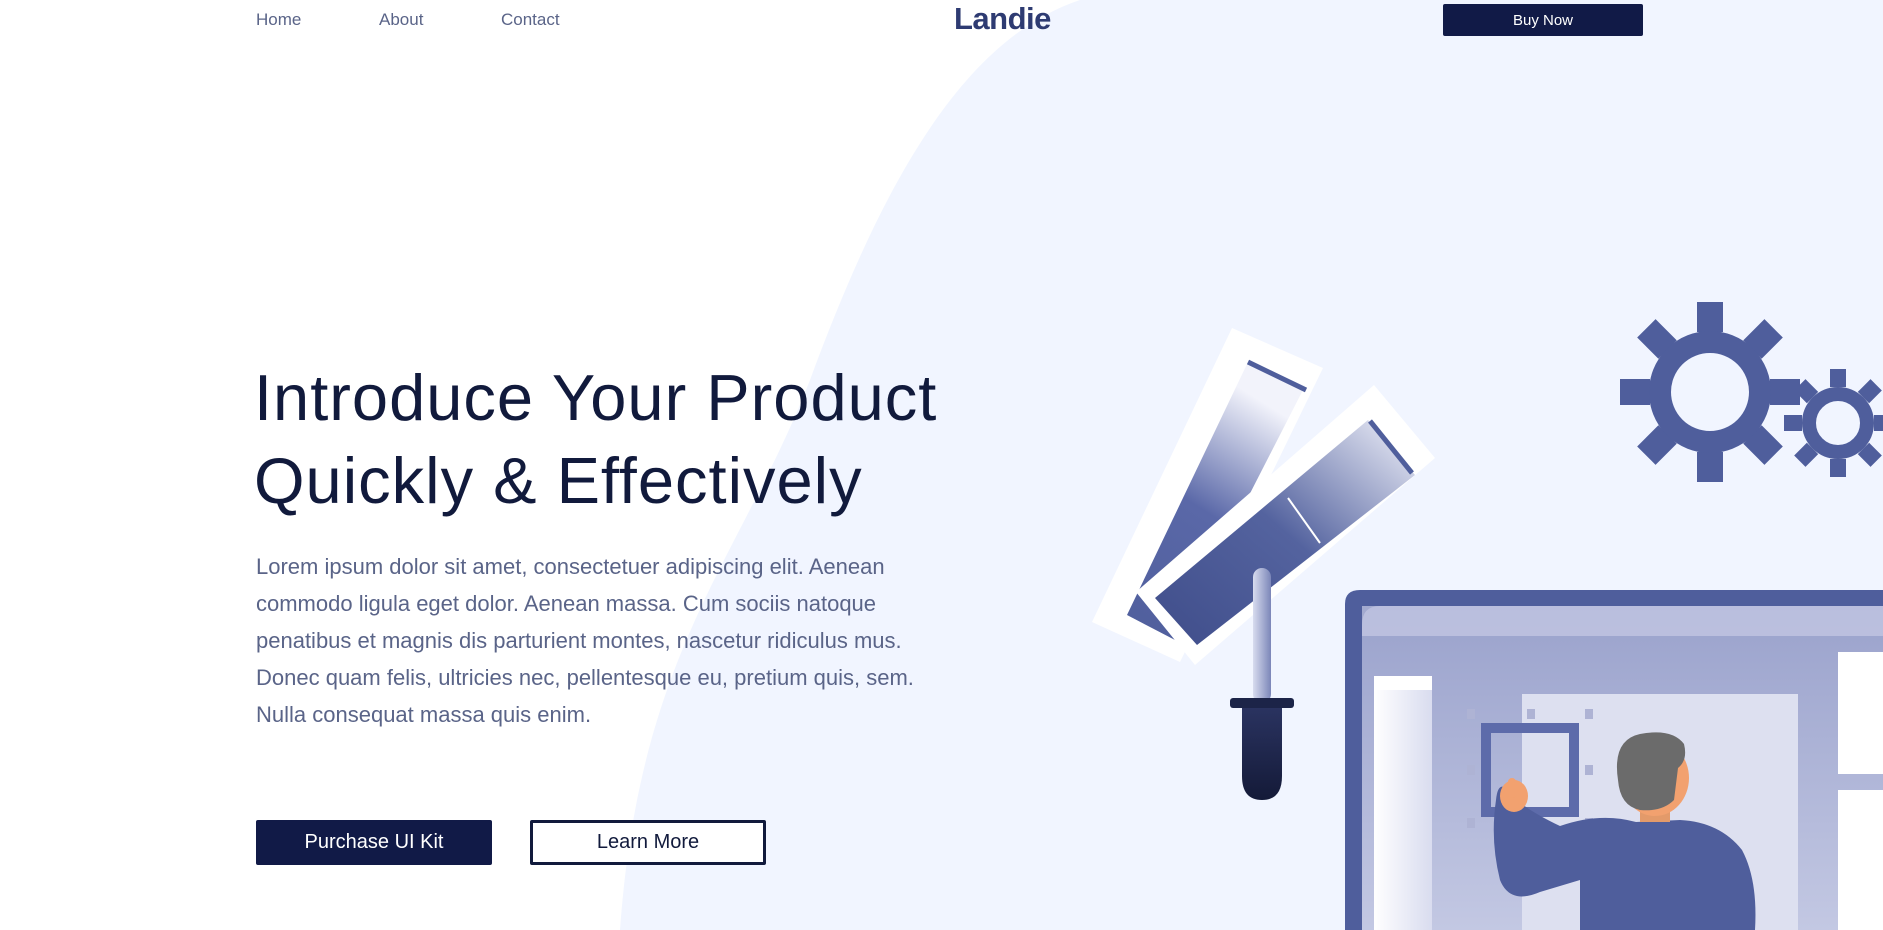  Describe the element at coordinates (1710, 392) in the screenshot. I see `large-gear-icon` at that location.